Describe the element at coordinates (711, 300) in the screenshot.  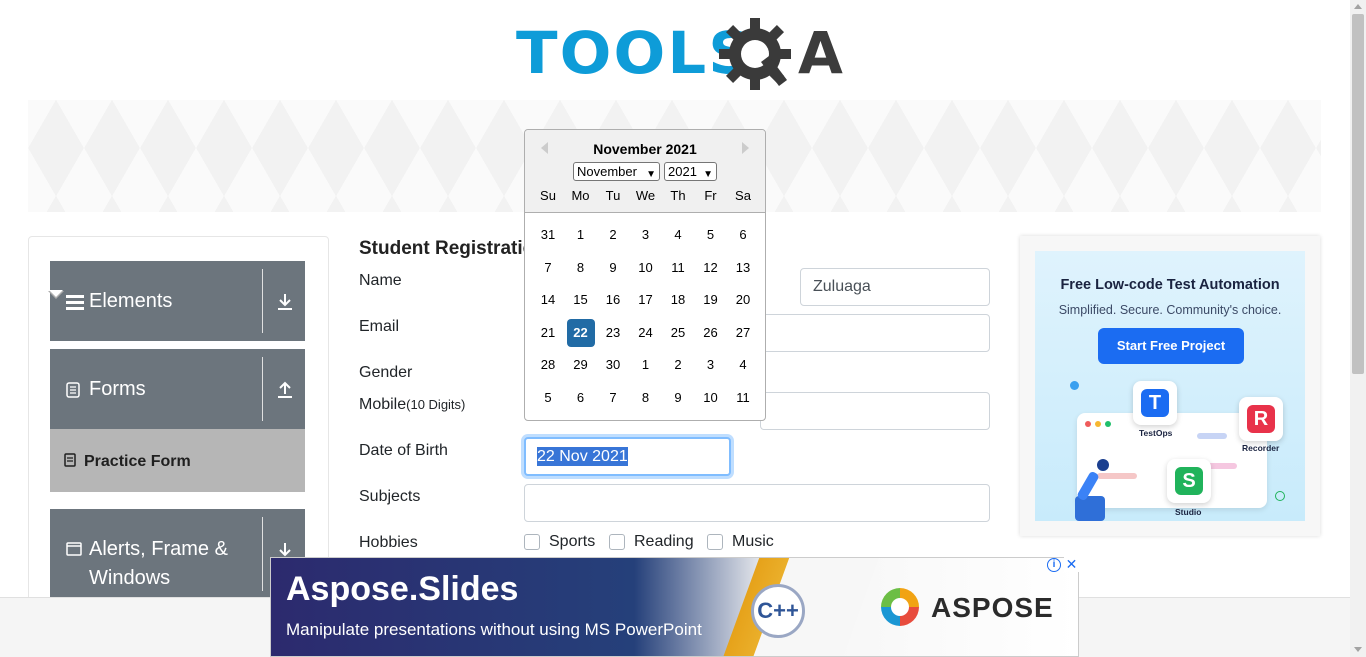
I see `calendar-day: 19` at that location.